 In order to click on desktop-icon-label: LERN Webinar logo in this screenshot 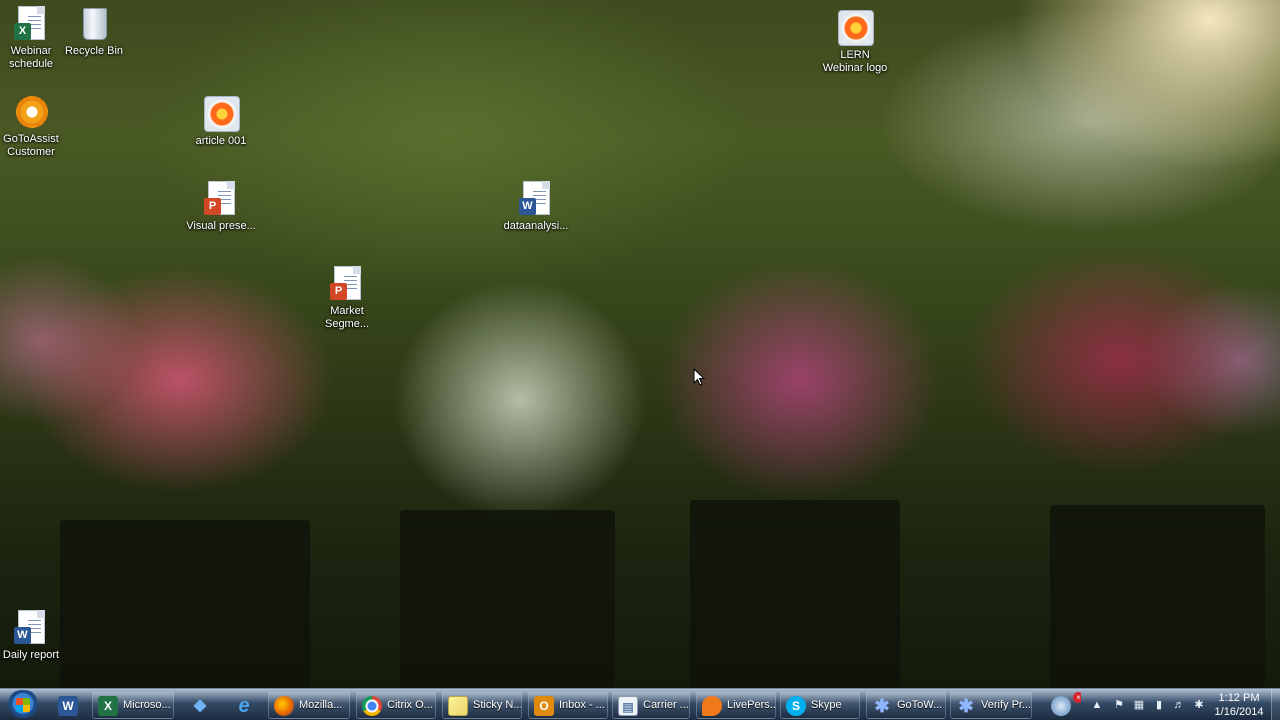, I will do `click(855, 61)`.